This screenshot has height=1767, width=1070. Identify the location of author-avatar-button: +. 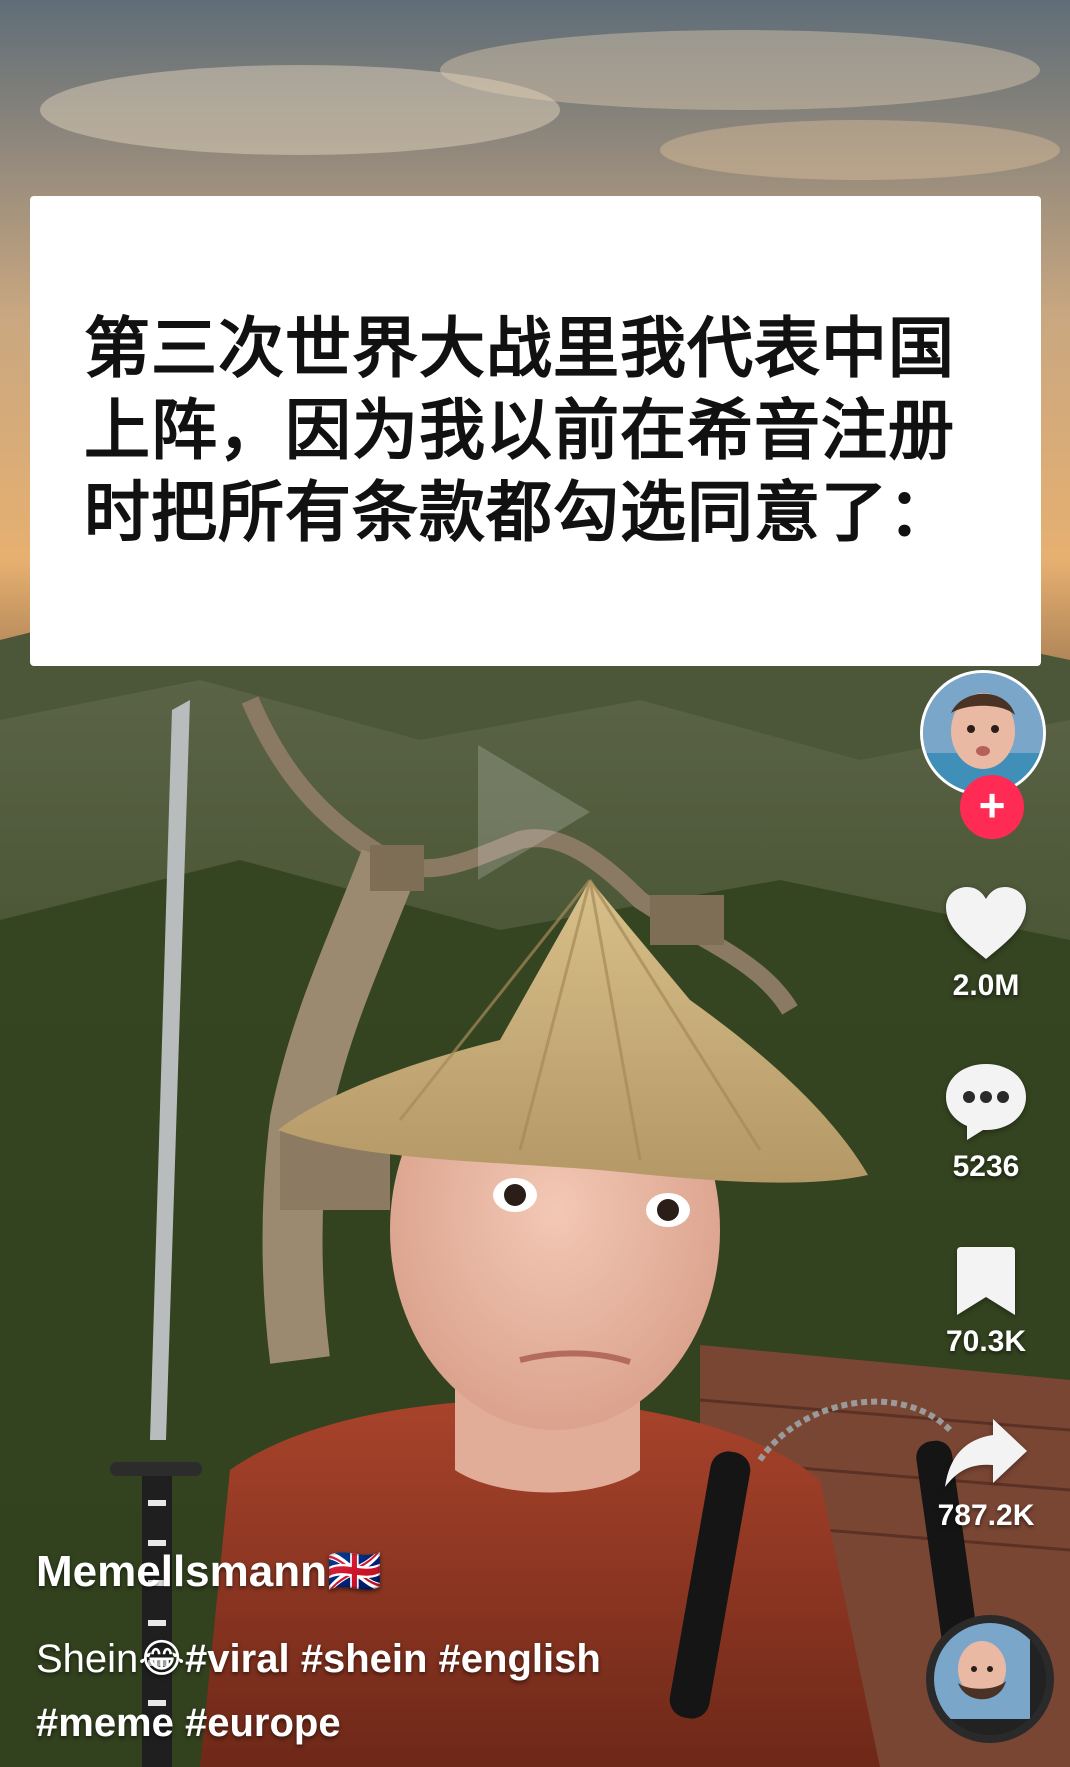
(983, 754).